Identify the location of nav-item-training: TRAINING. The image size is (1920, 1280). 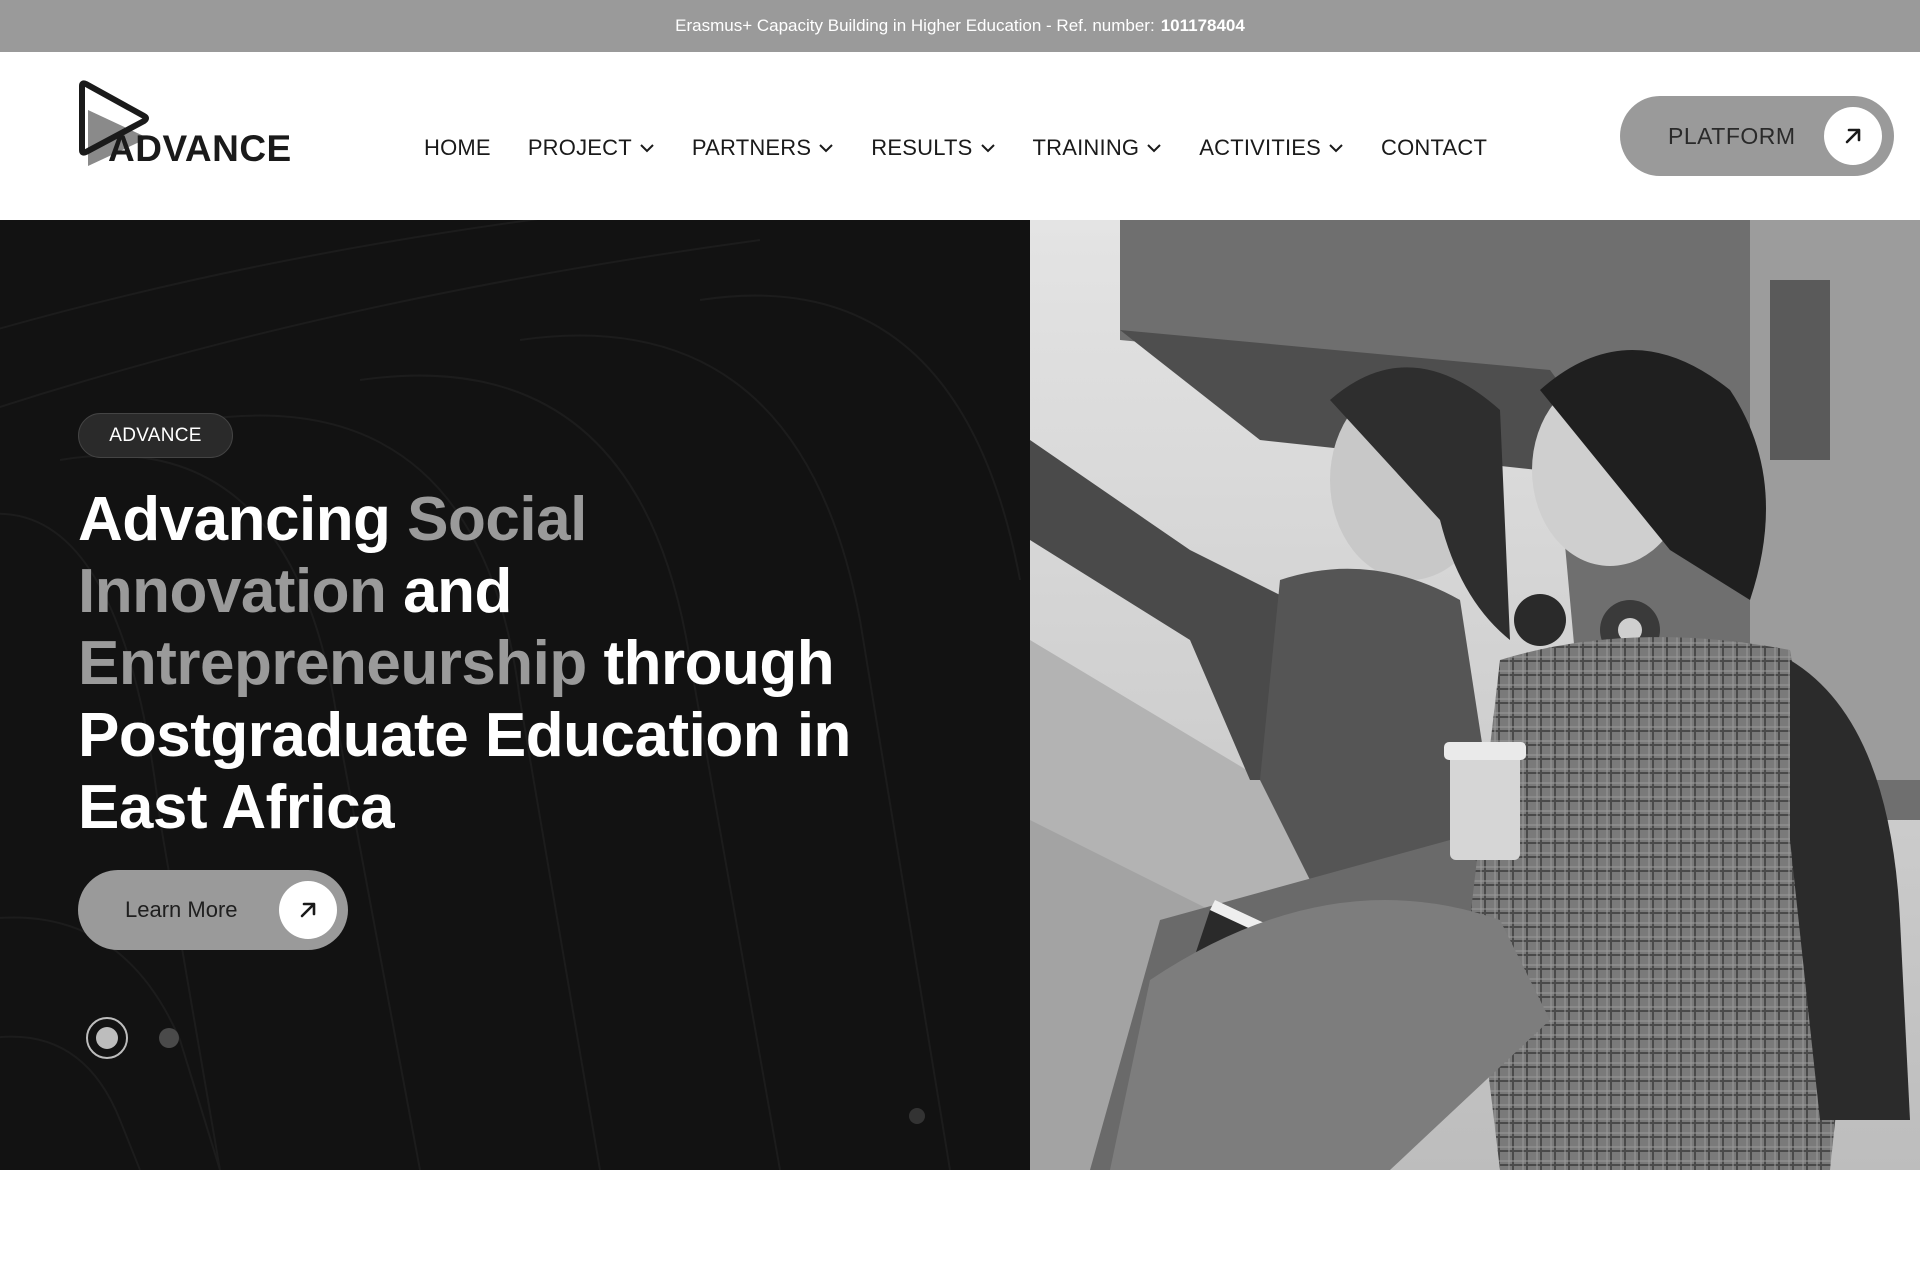
(1098, 148).